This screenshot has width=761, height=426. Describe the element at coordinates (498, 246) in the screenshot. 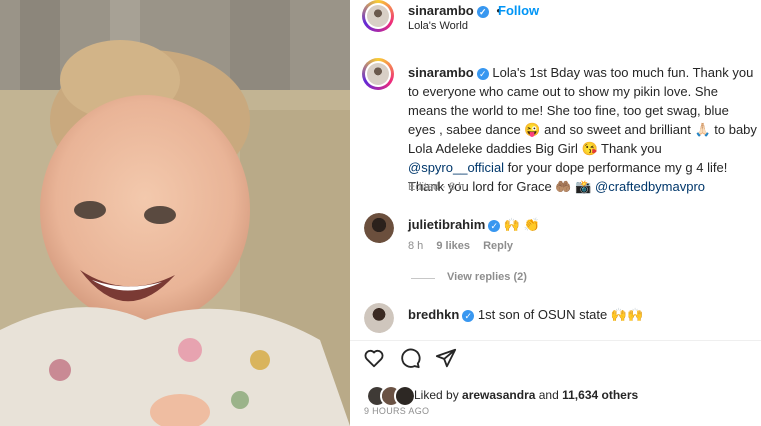

I see `reply-button: Reply` at that location.